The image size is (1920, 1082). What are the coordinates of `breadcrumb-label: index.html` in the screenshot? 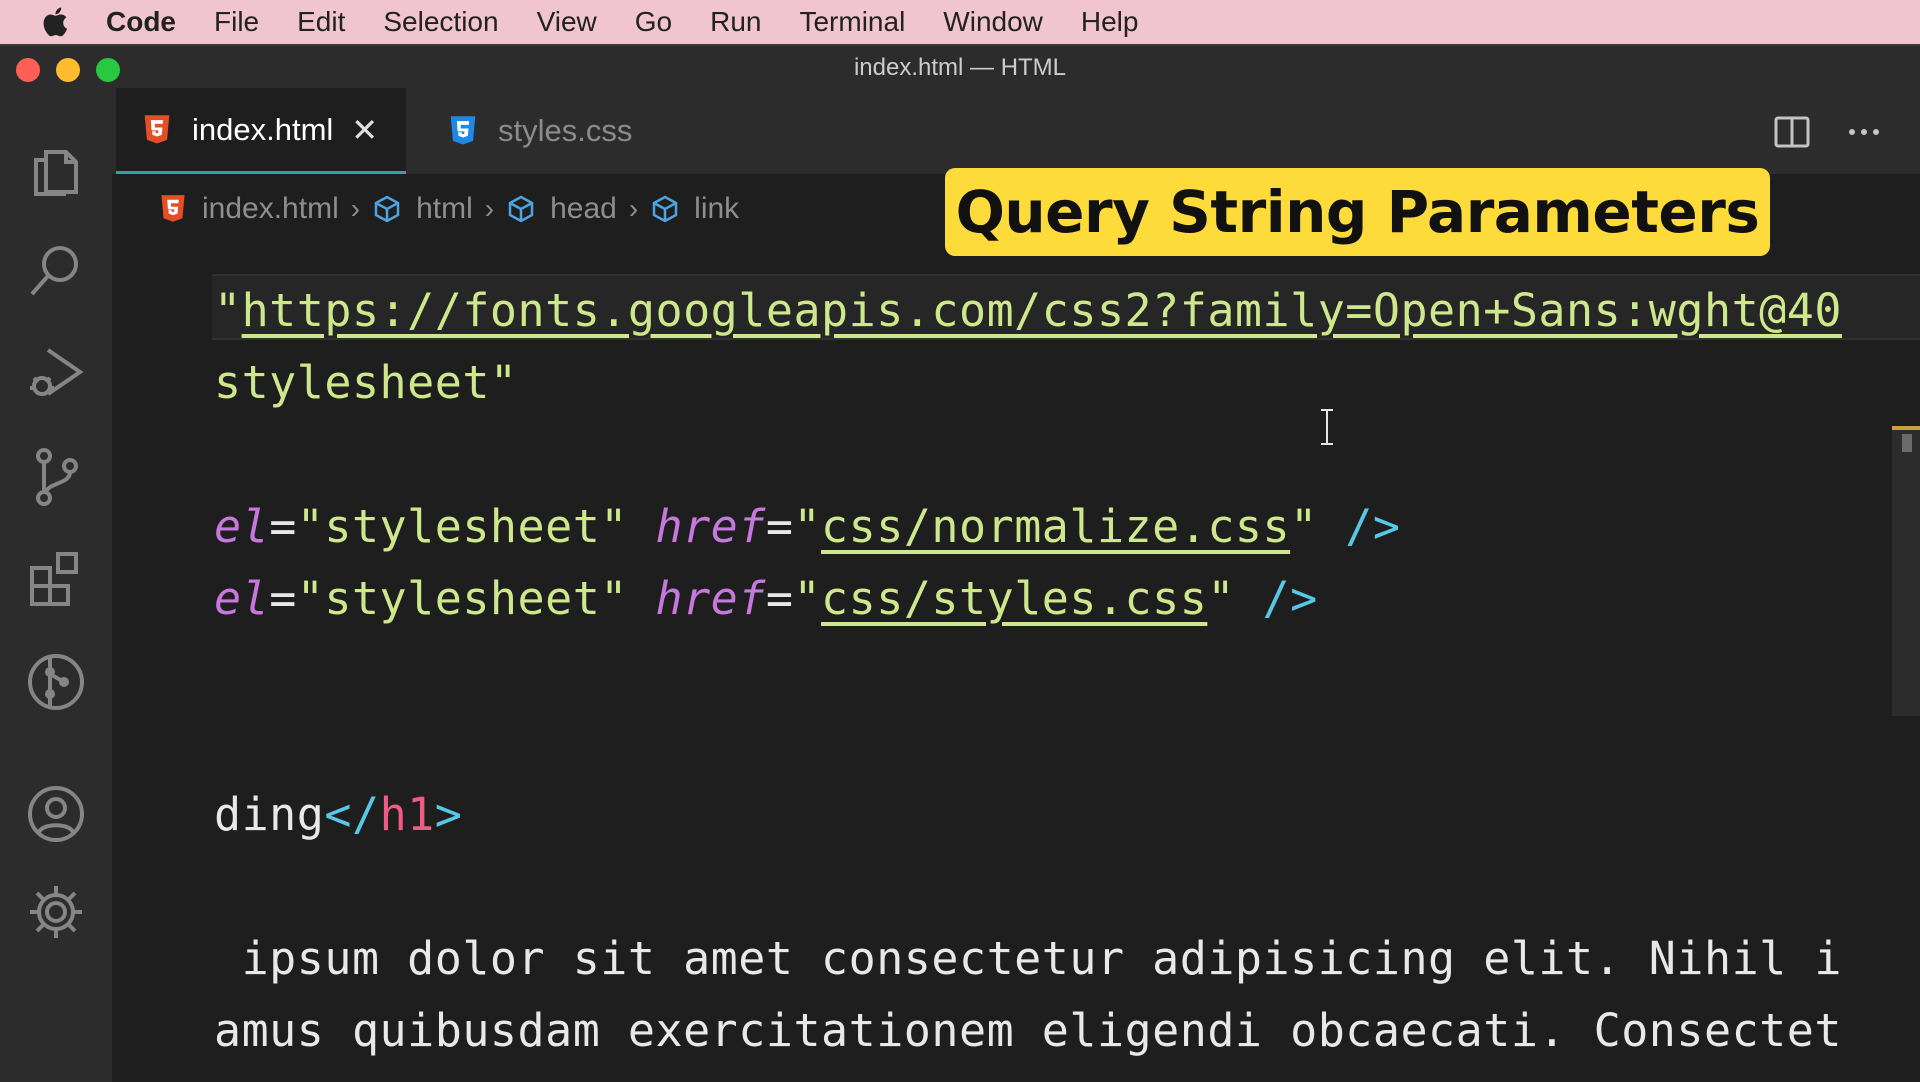 It's located at (270, 208).